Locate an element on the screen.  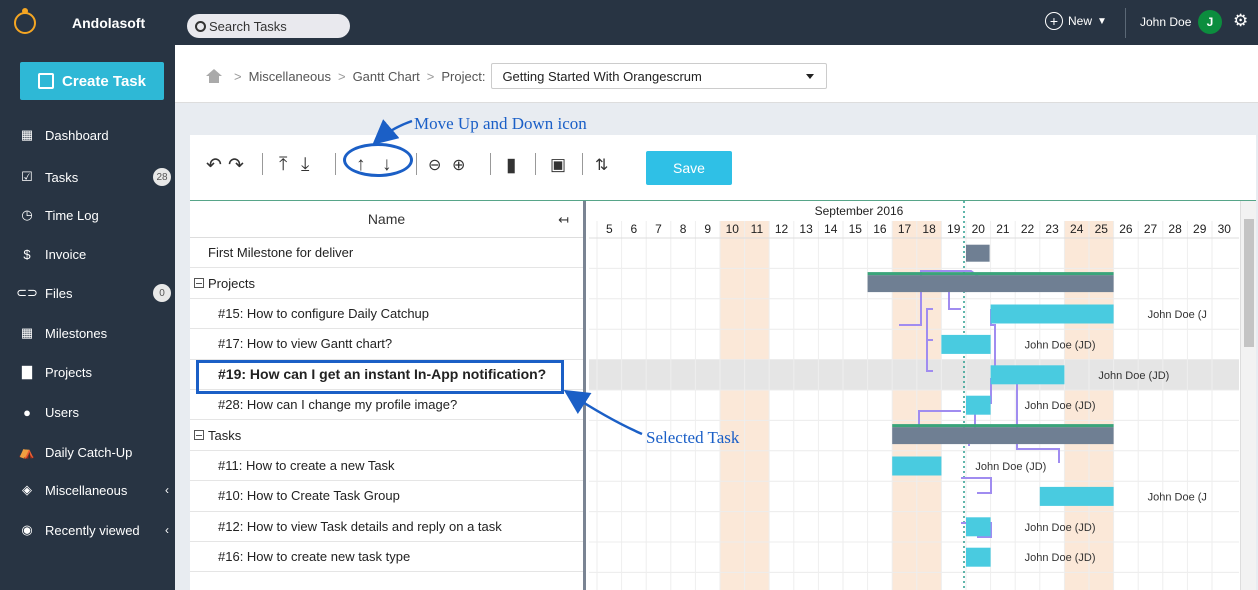
task-row: First Milestone for deliver is located at coordinates (386, 253).